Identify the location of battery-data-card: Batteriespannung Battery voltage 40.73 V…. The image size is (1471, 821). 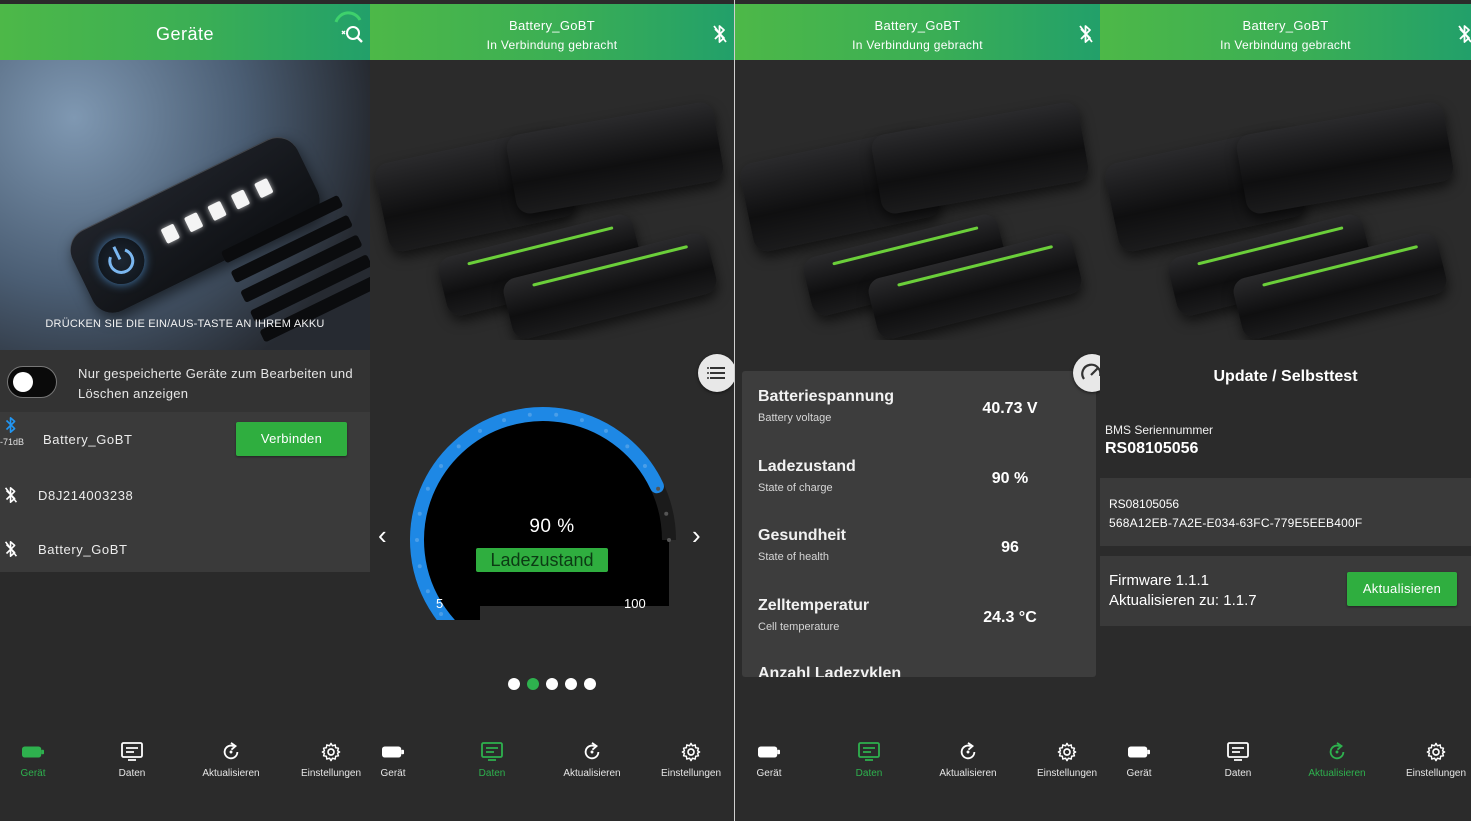
(919, 524).